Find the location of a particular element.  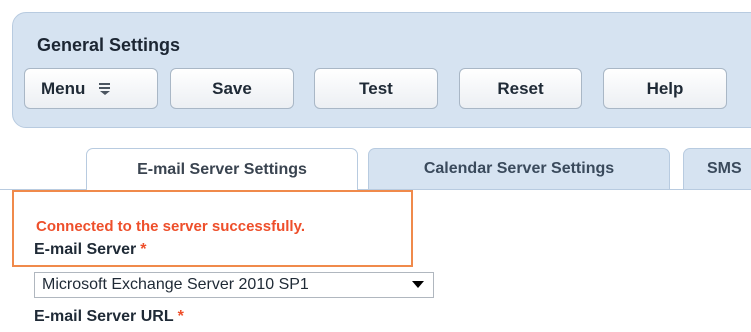

save-button: Save is located at coordinates (232, 88).